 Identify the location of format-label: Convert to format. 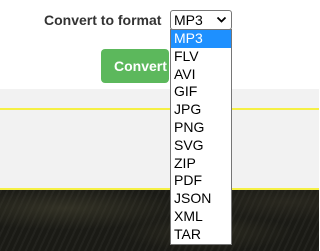
(103, 20).